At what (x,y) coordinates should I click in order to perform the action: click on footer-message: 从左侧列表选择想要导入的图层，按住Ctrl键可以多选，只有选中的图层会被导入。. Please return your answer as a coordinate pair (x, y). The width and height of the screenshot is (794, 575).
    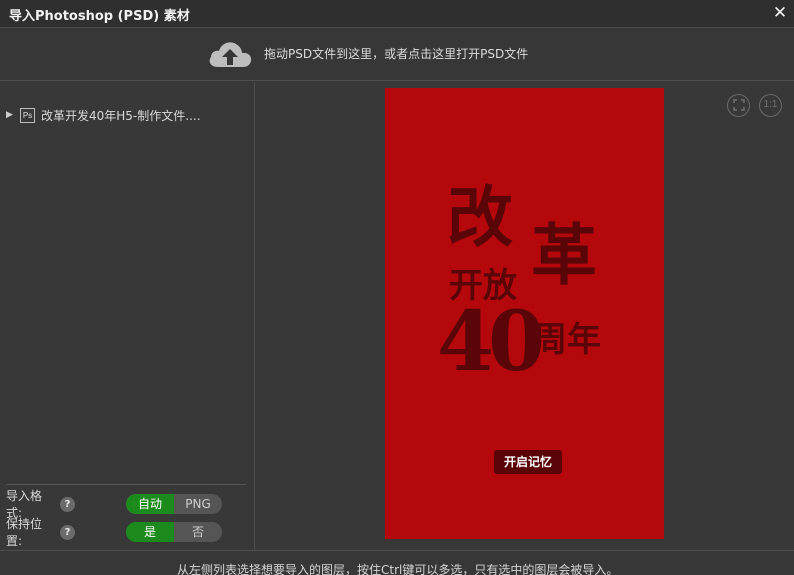
    Looking at the image, I should click on (398, 569).